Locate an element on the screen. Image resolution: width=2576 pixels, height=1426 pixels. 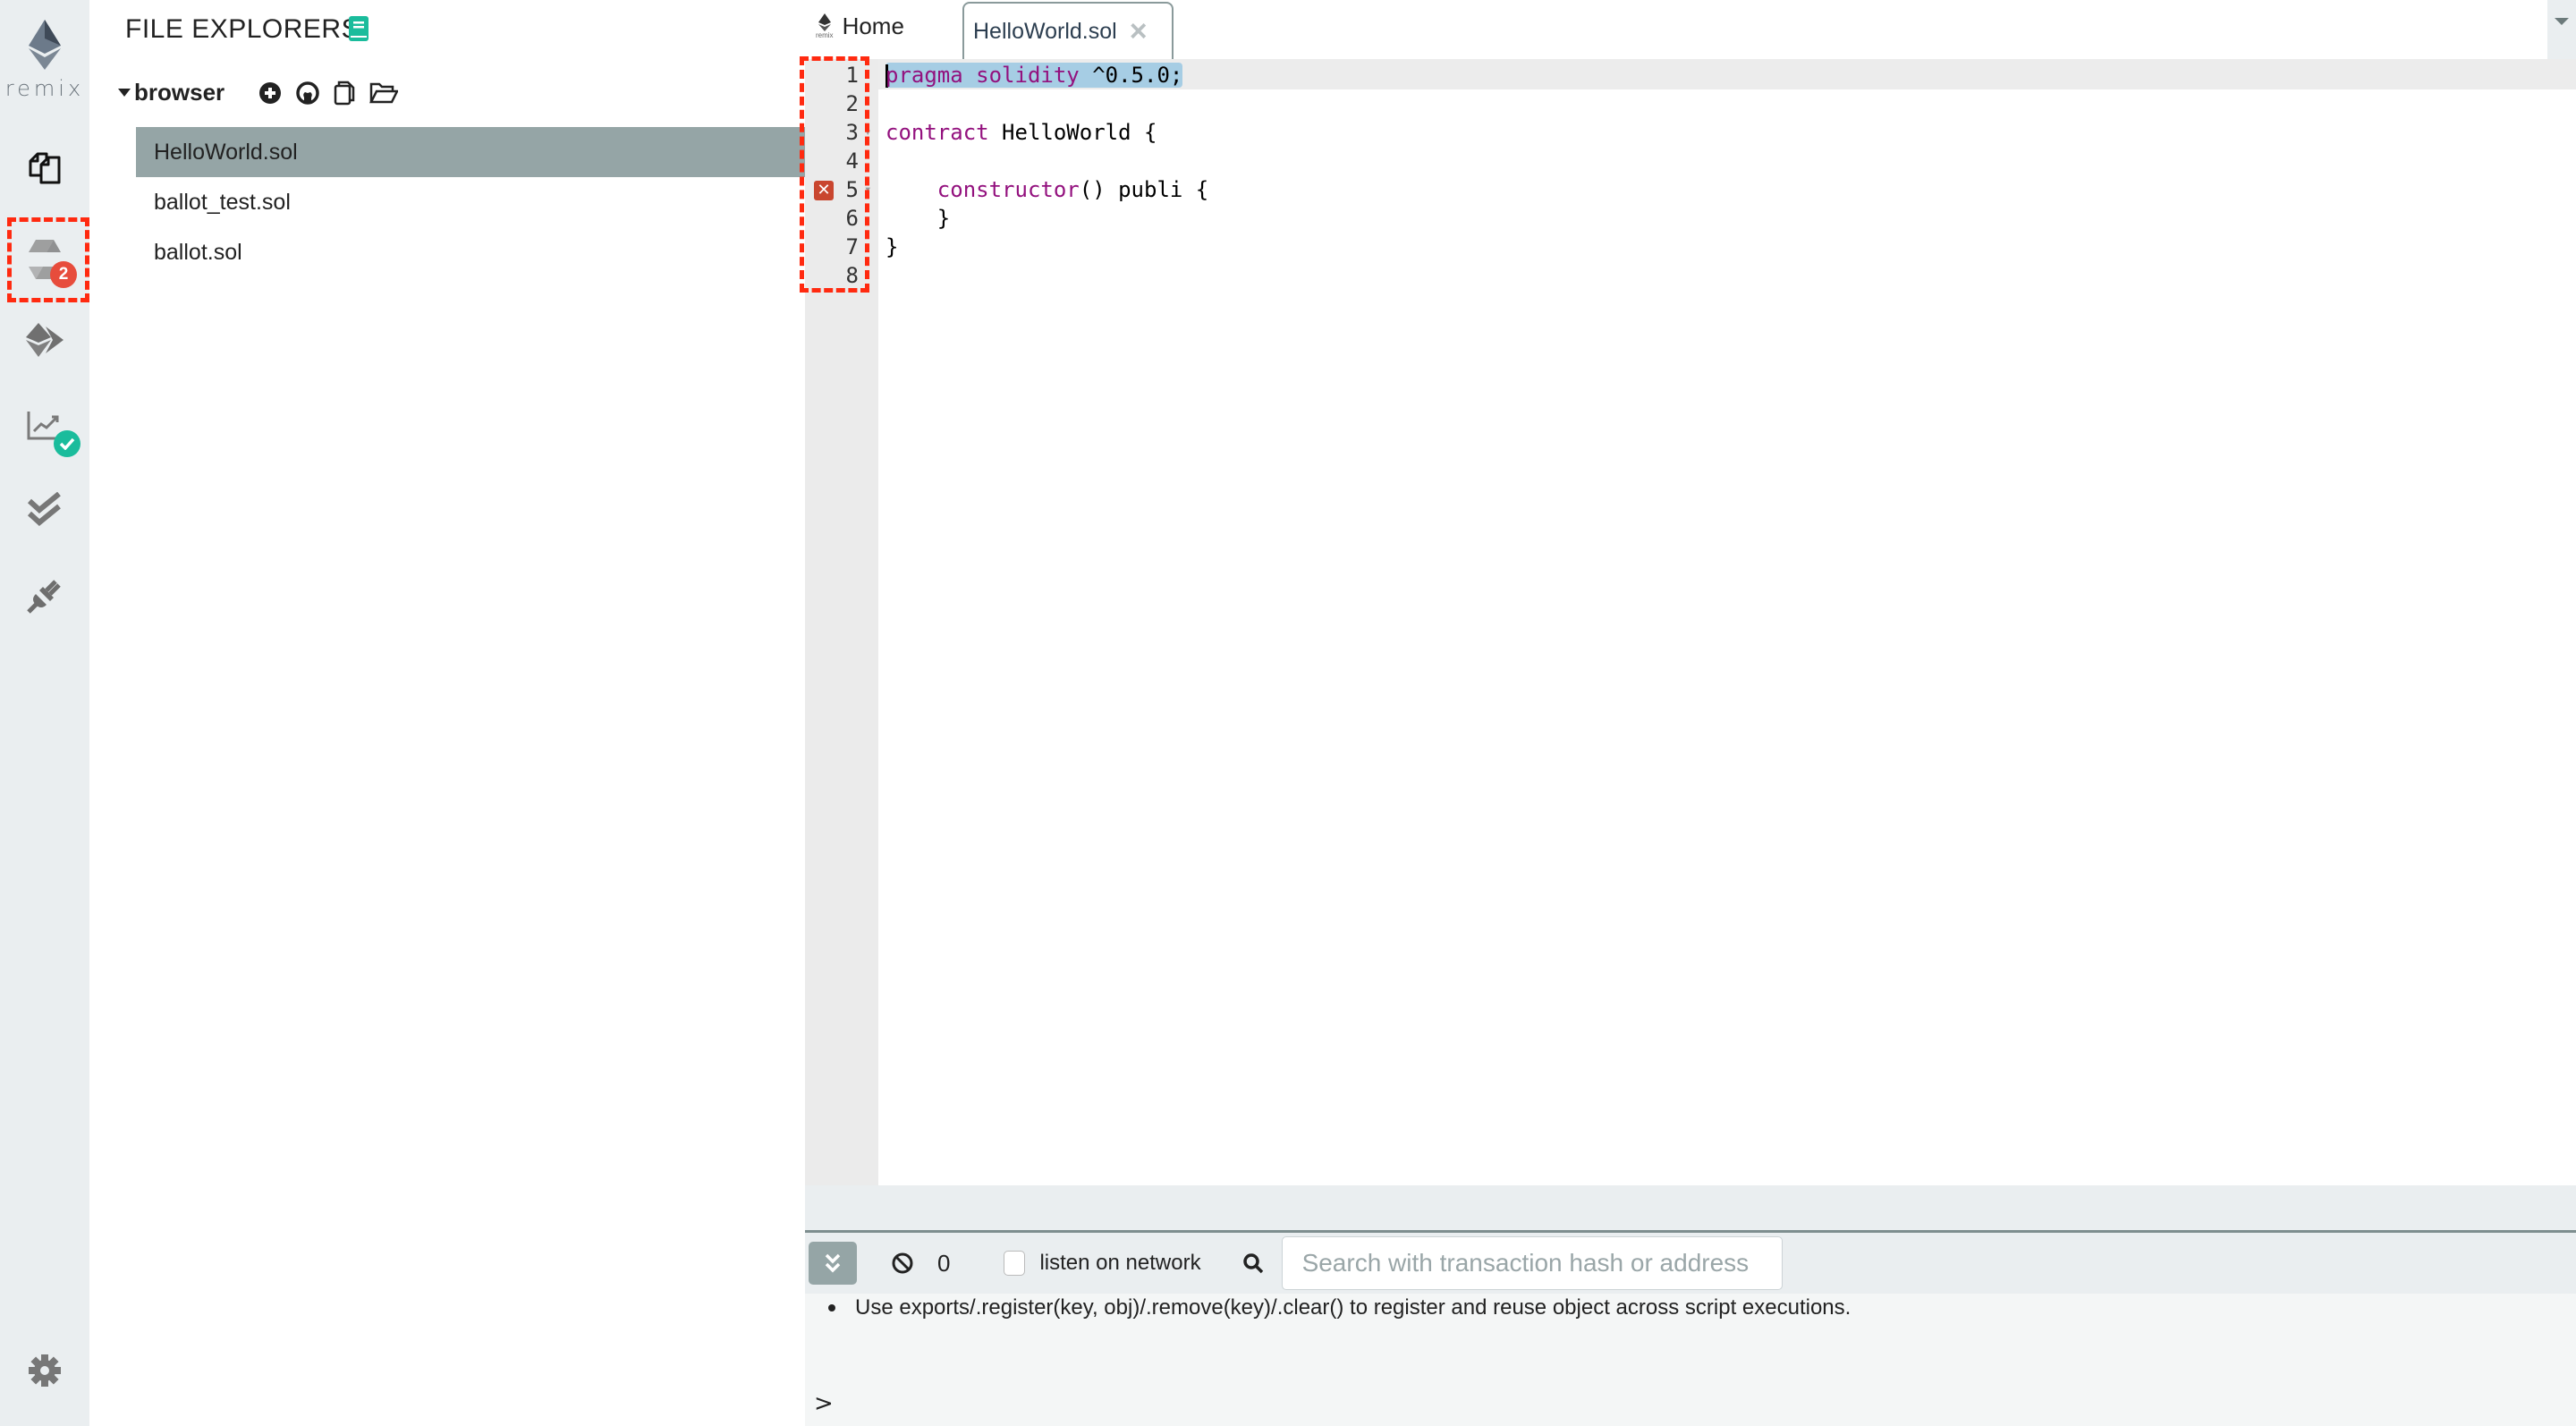
tab-helloworld: HelloWorld.sol × is located at coordinates (1068, 31).